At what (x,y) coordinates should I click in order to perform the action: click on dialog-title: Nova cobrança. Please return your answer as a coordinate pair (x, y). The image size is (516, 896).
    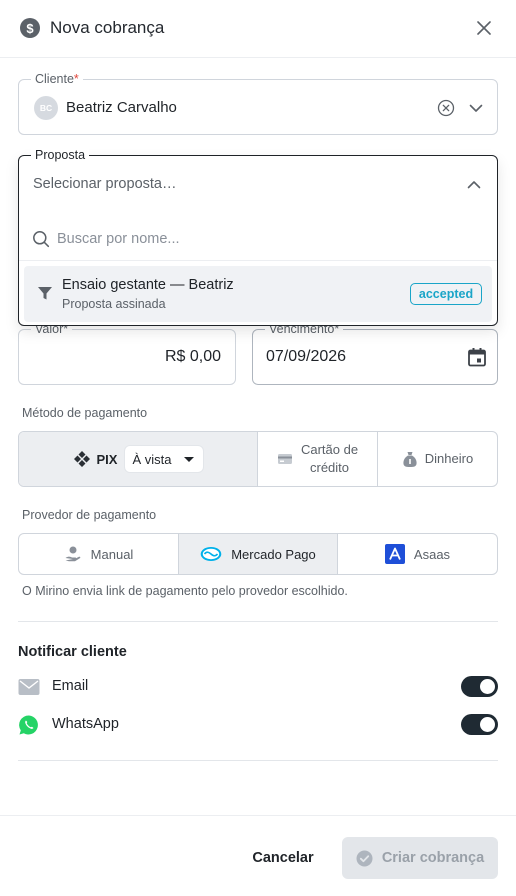
    Looking at the image, I should click on (107, 27).